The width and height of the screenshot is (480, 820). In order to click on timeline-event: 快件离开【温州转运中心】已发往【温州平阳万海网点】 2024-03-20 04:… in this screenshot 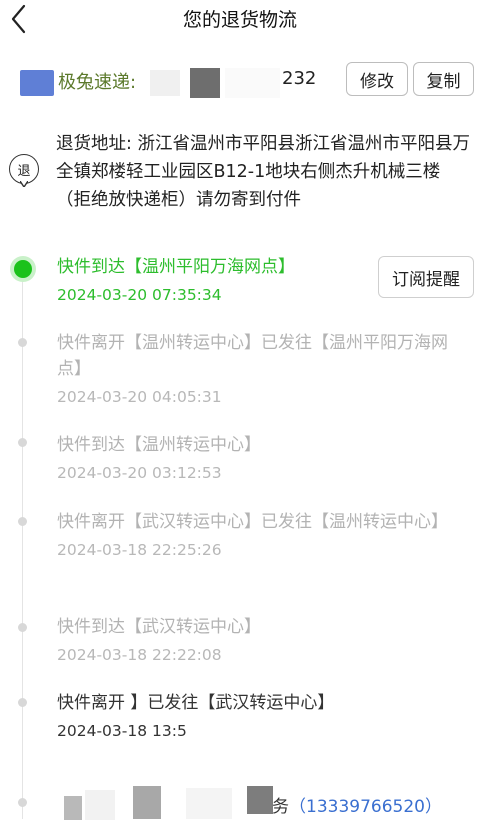, I will do `click(262, 369)`.